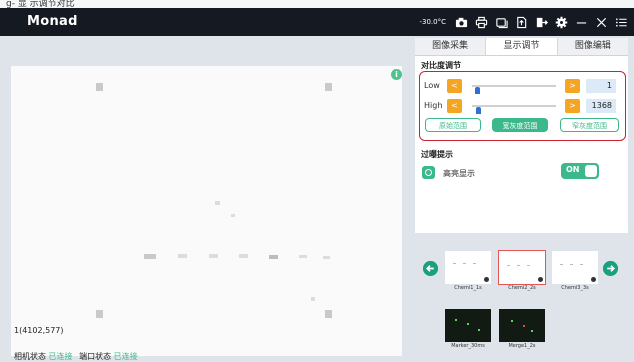 Image resolution: width=634 pixels, height=362 pixels. What do you see at coordinates (514, 89) in the screenshot?
I see `low-slider` at bounding box center [514, 89].